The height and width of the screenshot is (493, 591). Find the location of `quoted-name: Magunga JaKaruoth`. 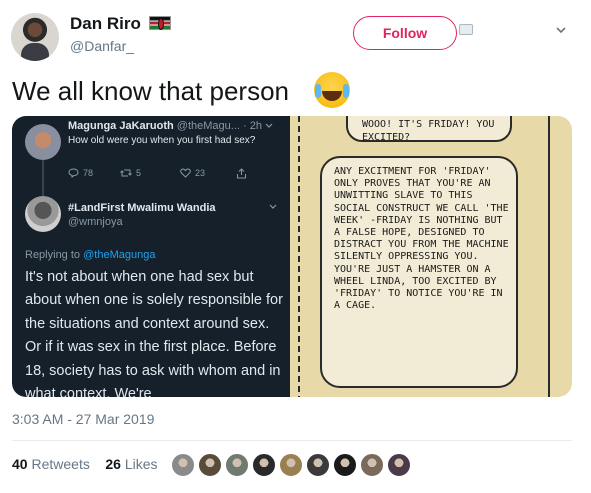

quoted-name: Magunga JaKaruoth is located at coordinates (121, 126).